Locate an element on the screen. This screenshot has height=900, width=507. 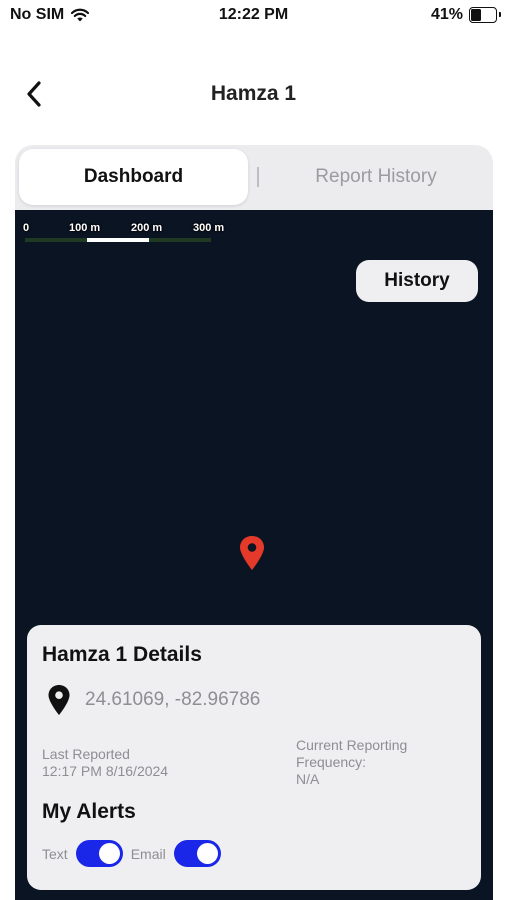
frequency-value: N/A is located at coordinates (308, 779).